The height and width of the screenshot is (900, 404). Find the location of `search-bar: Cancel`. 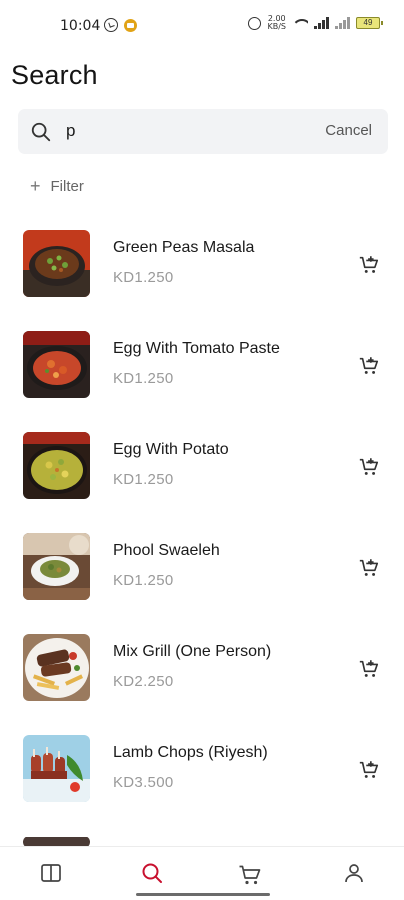

search-bar: Cancel is located at coordinates (203, 131).